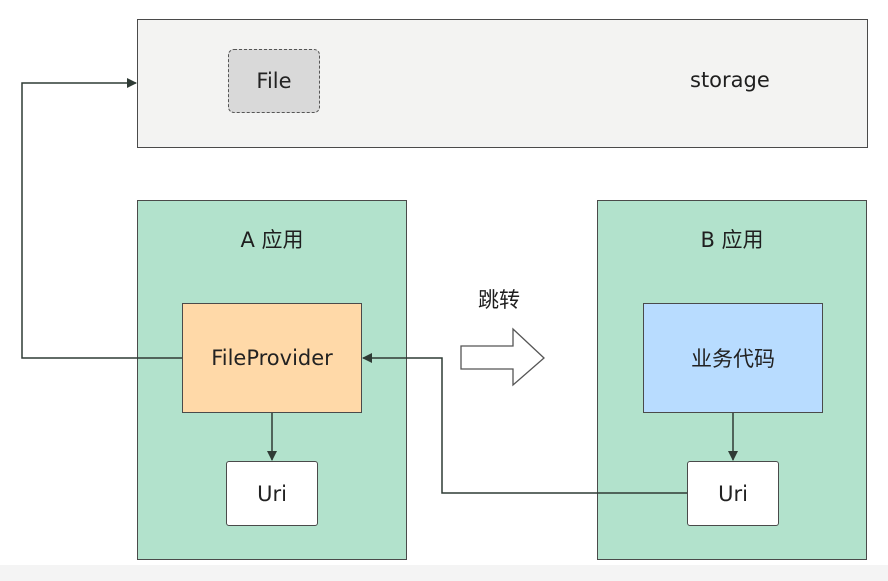  Describe the element at coordinates (502, 357) in the screenshot. I see `jump-arrow-icon` at that location.